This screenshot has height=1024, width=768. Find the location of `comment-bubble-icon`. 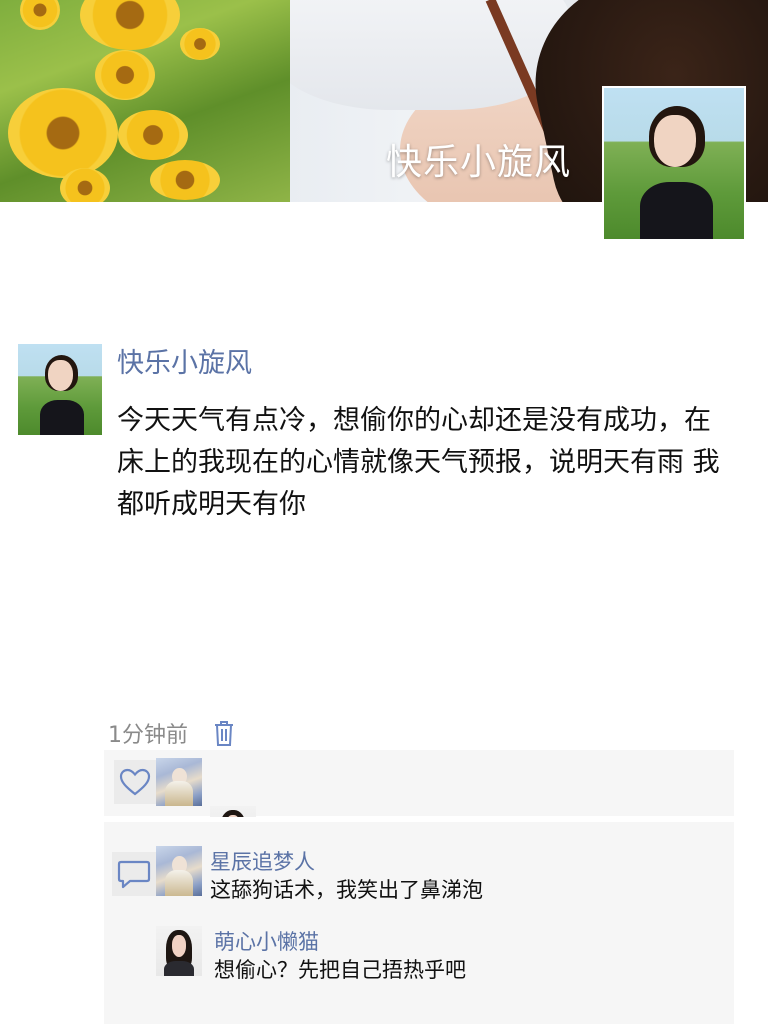

comment-bubble-icon is located at coordinates (134, 874).